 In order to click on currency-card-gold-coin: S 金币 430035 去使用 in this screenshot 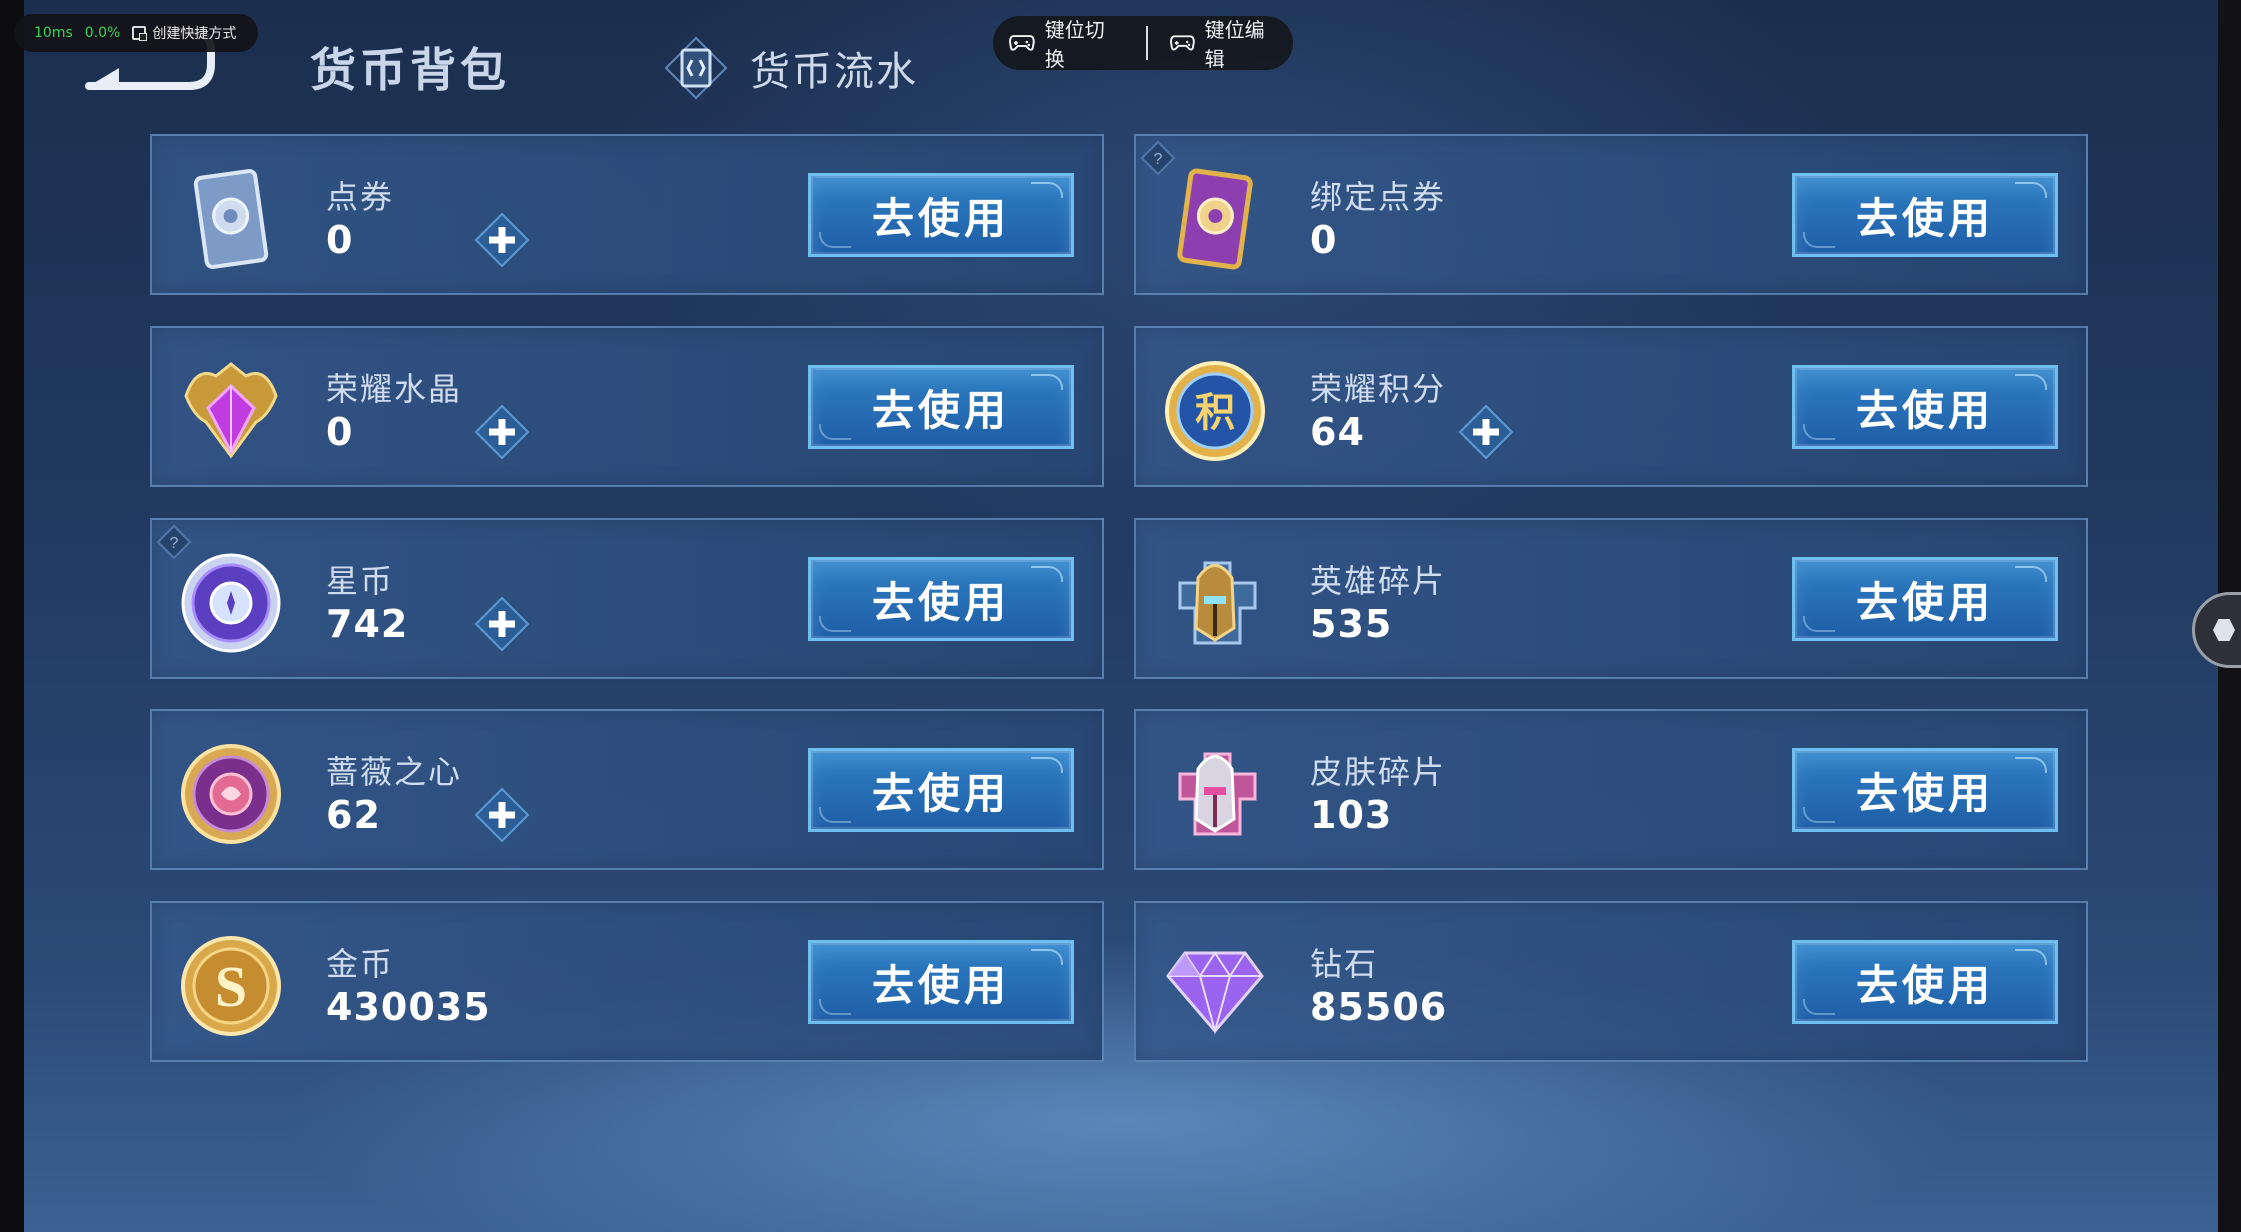, I will do `click(627, 981)`.